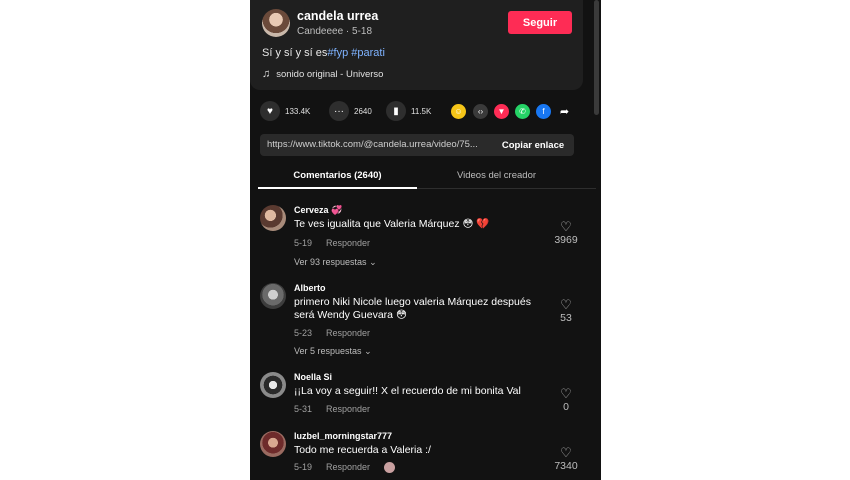 The image size is (850, 480). I want to click on comment-action: ··· 2640, so click(350, 111).